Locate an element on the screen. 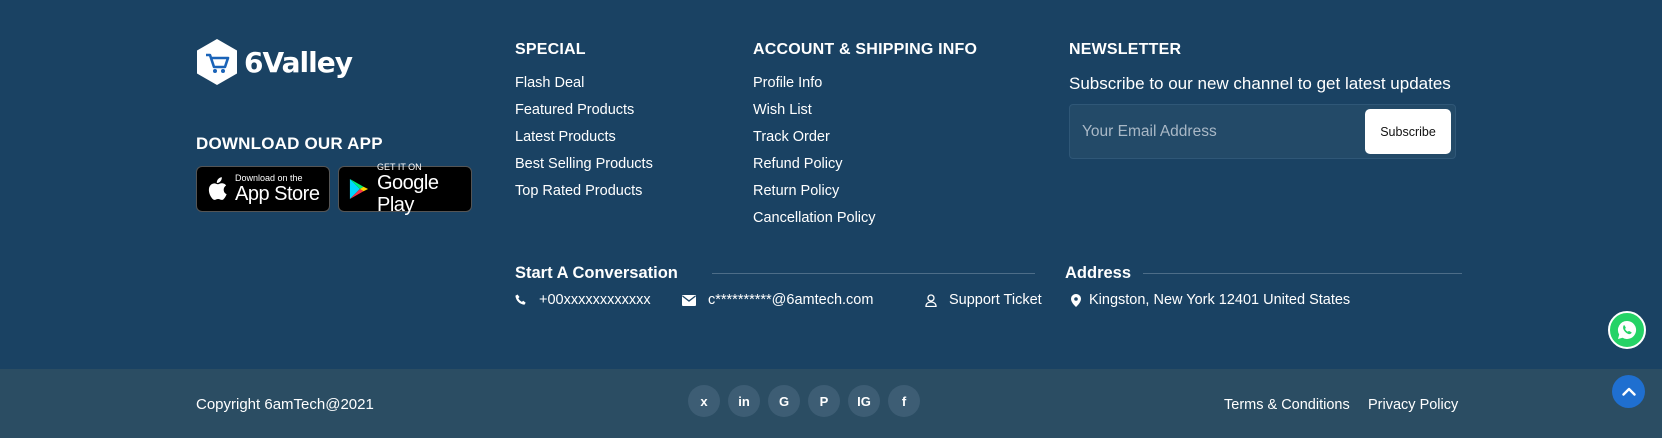 This screenshot has height=438, width=1662. support-ticket-link: Support Ticket is located at coordinates (983, 300).